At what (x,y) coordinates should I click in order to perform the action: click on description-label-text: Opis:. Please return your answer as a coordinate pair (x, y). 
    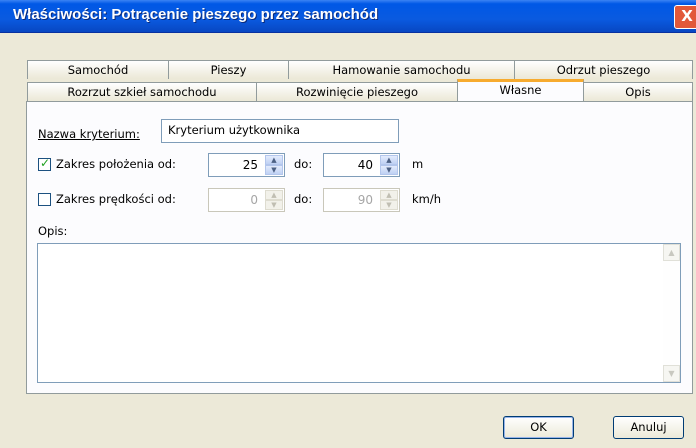
    Looking at the image, I should click on (53, 231).